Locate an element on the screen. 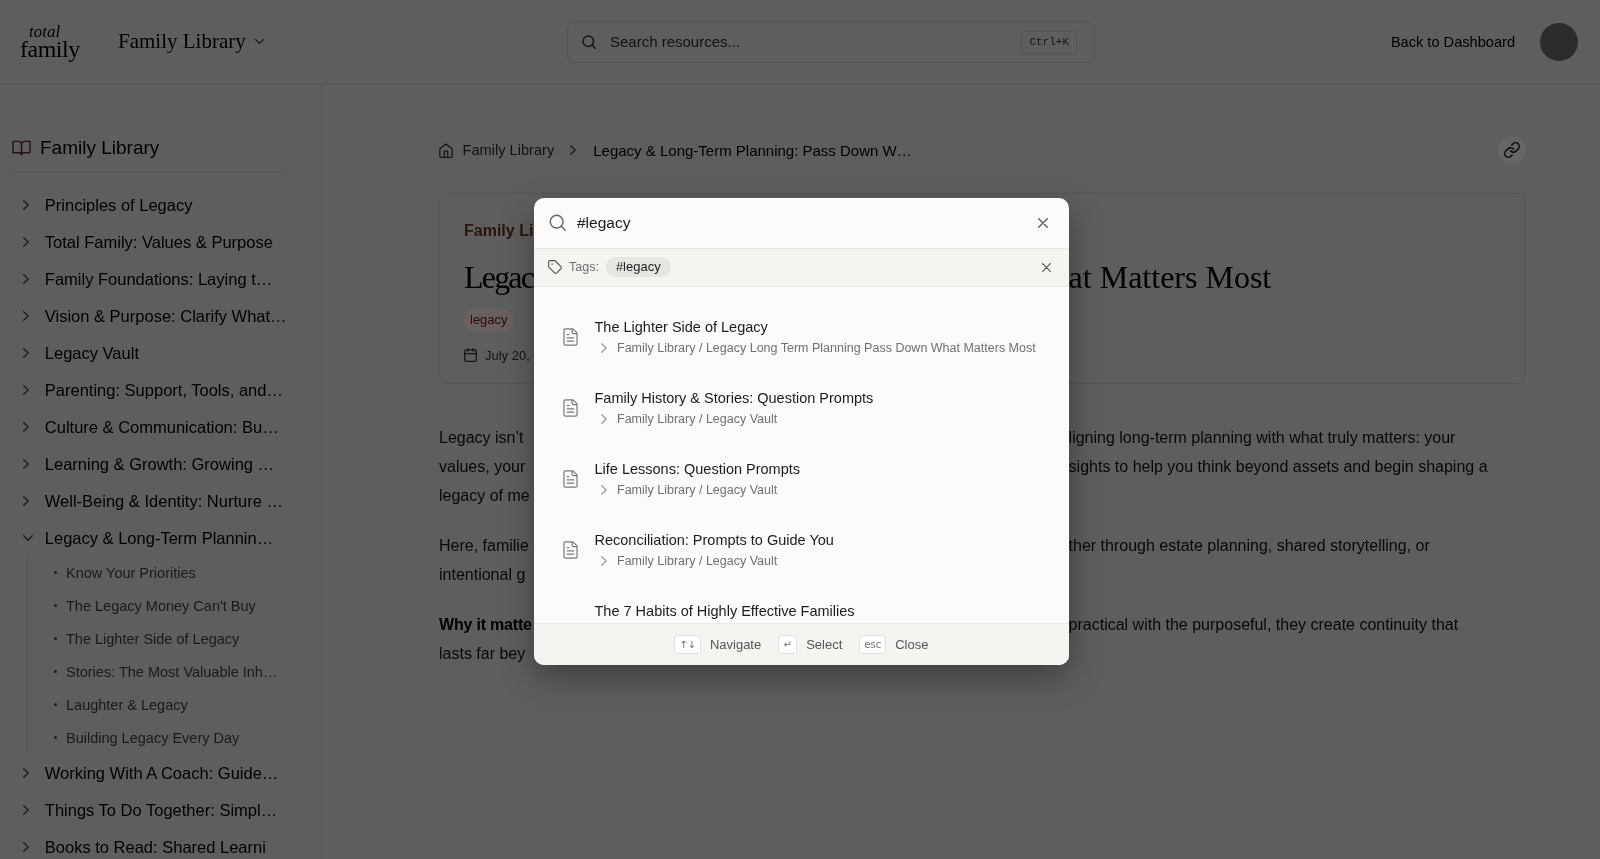  paragraph-text: ther through estate planning, shared storytelling, or is located at coordinates (1249, 546).